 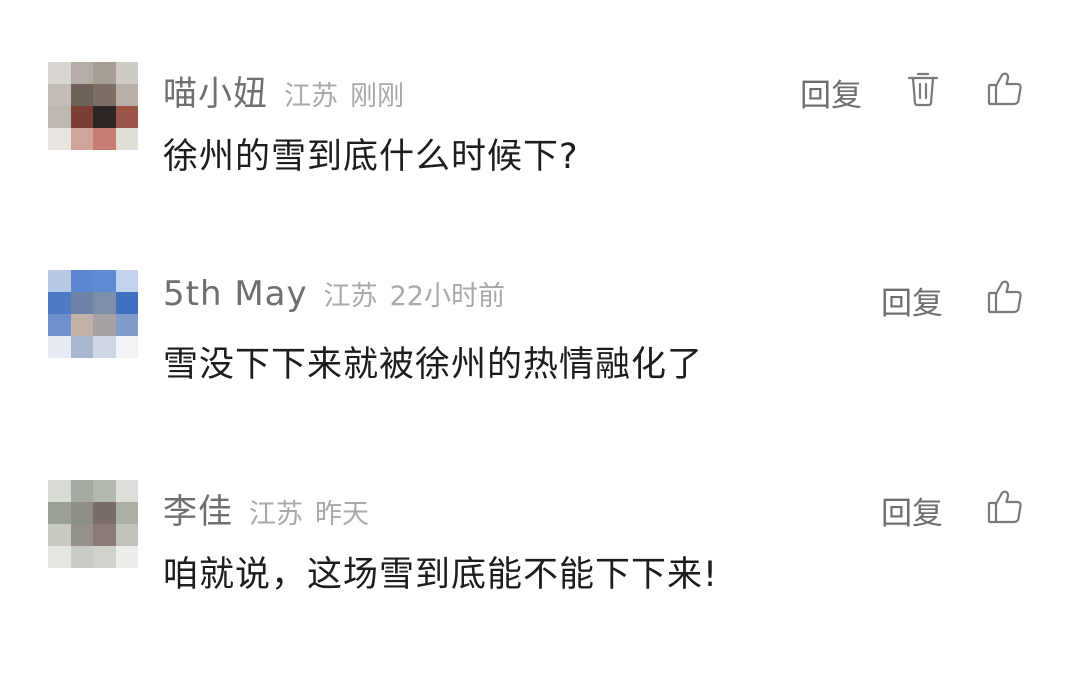 What do you see at coordinates (235, 294) in the screenshot?
I see `username: 5th May` at bounding box center [235, 294].